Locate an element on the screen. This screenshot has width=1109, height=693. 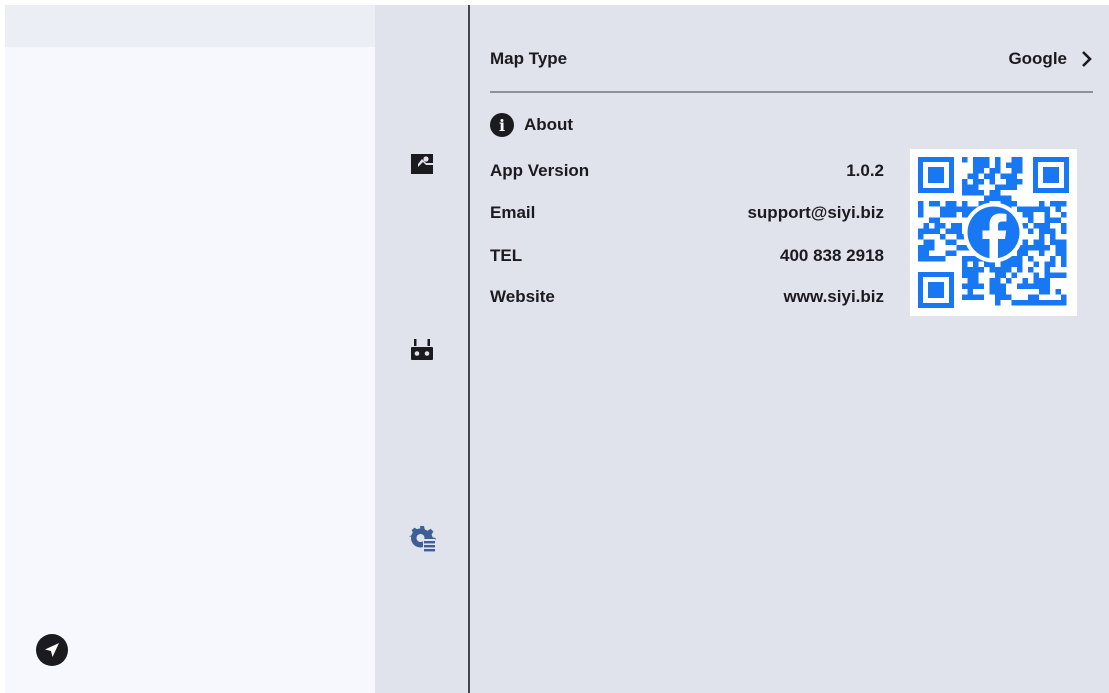
chevron-right-icon is located at coordinates (1087, 59).